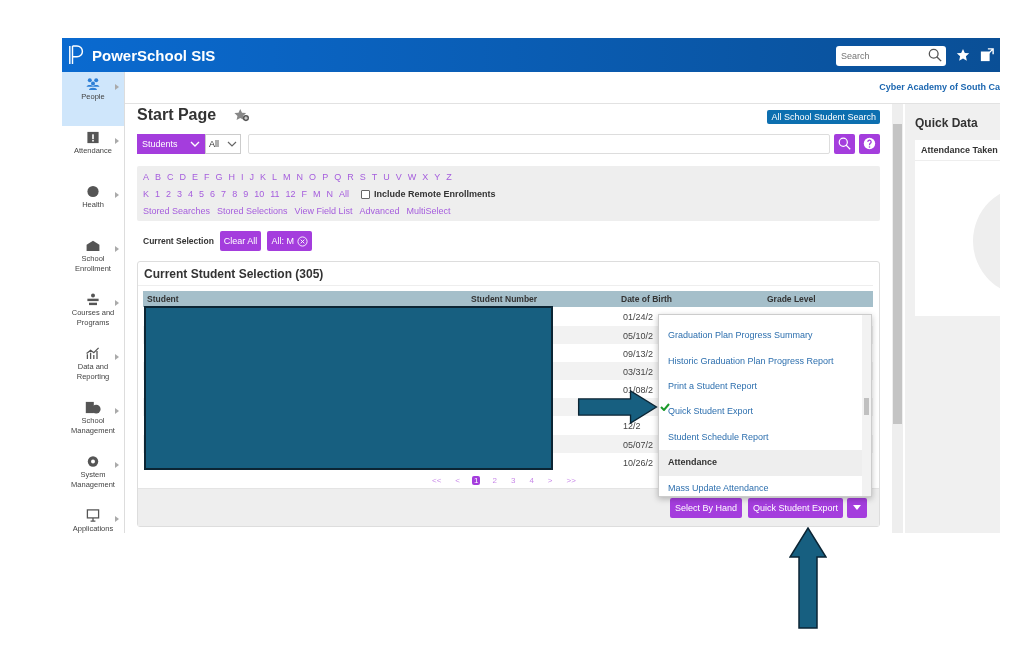 The image size is (1027, 667). Describe the element at coordinates (963, 55) in the screenshot. I see `star-icon` at that location.